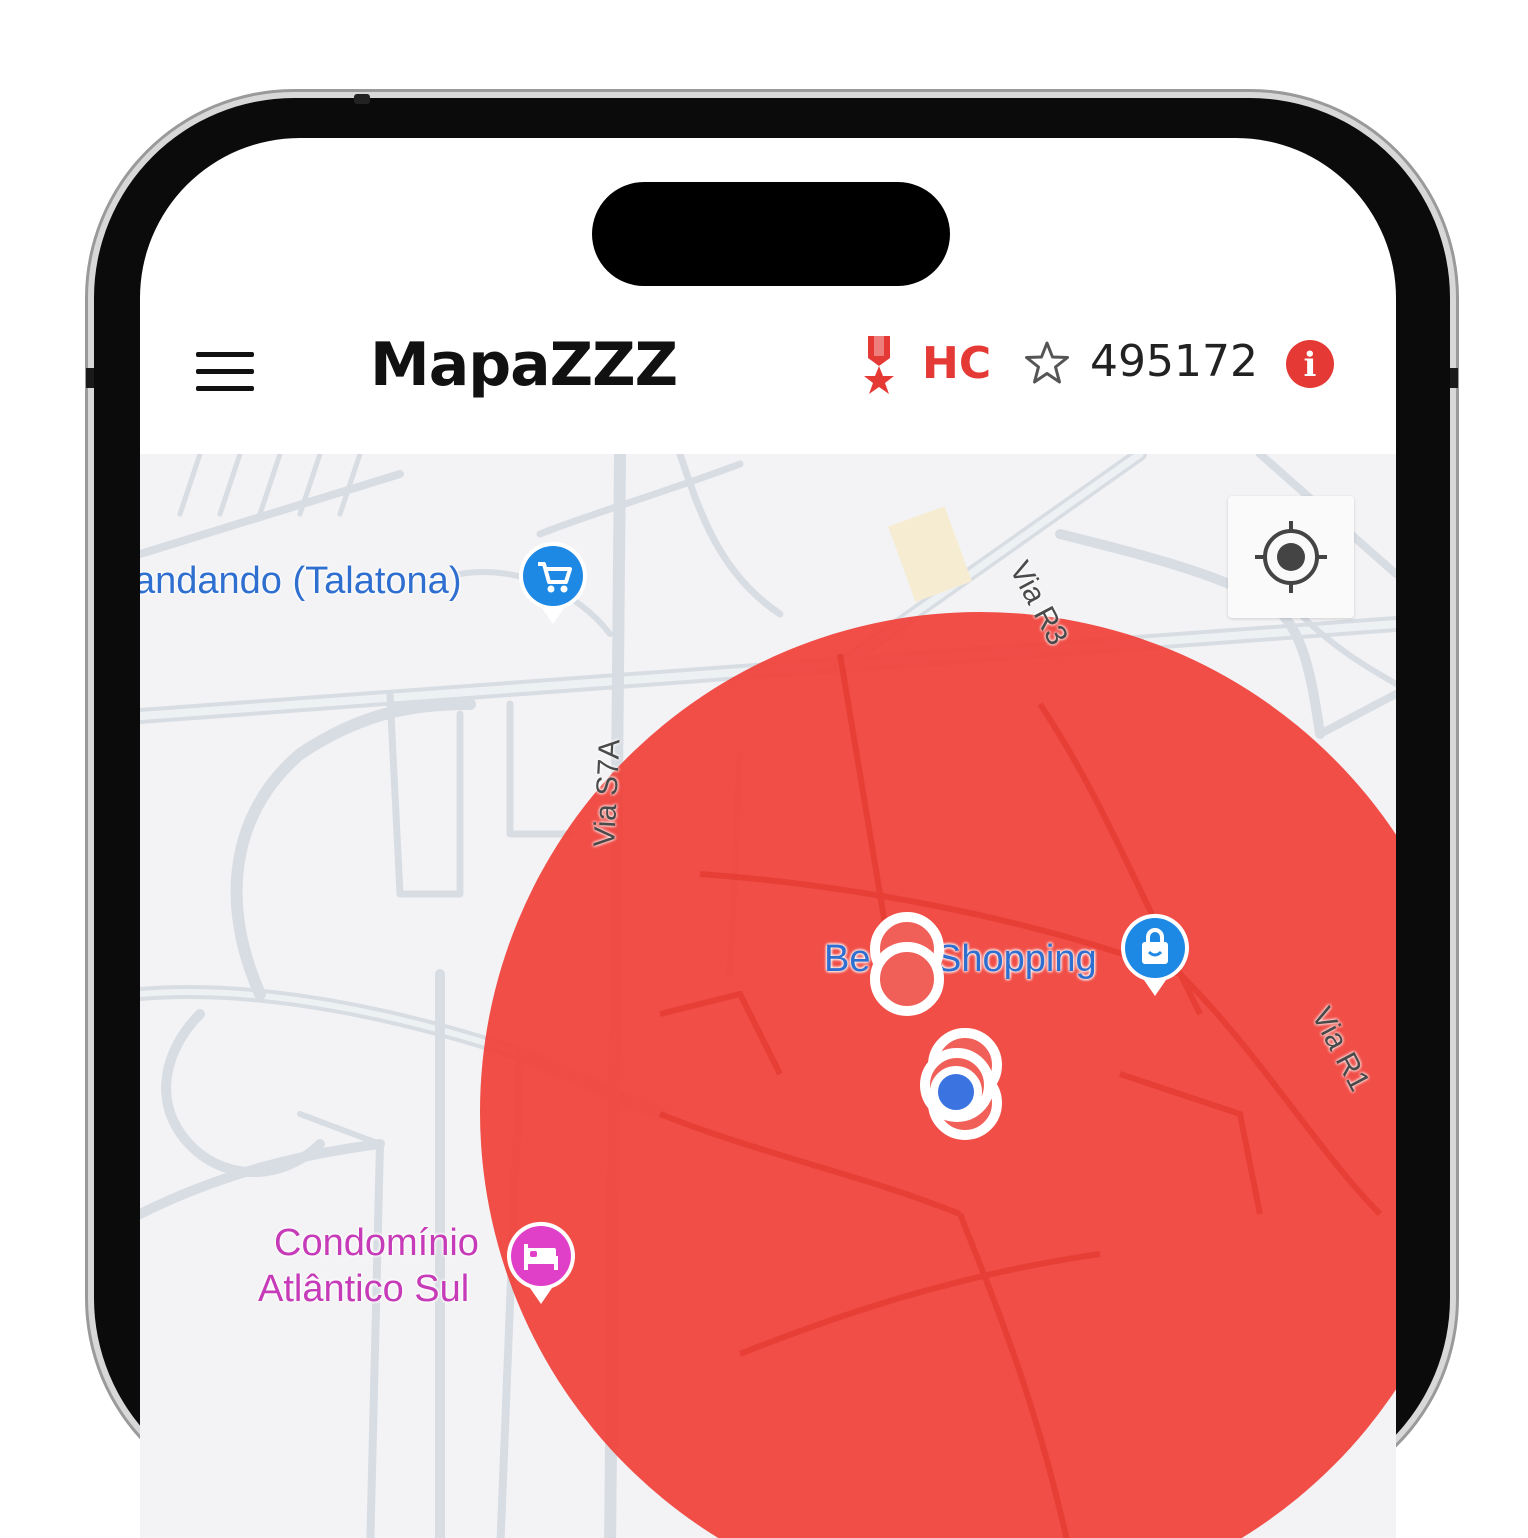 The width and height of the screenshot is (1528, 1538). I want to click on poi-label-shopping-left: Be, so click(847, 959).